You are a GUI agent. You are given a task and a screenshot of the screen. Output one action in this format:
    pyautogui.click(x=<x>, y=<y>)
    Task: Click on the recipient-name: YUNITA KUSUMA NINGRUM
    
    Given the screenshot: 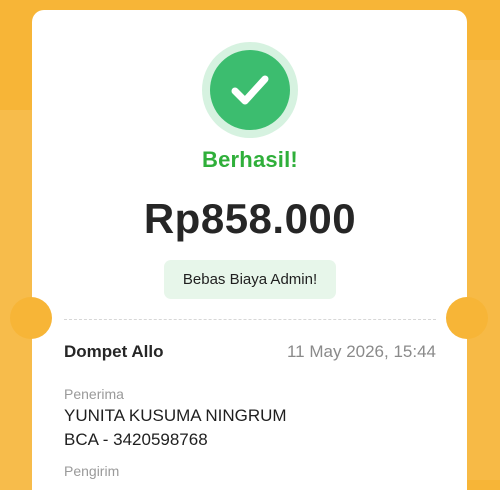 What is the action you would take?
    pyautogui.click(x=175, y=415)
    